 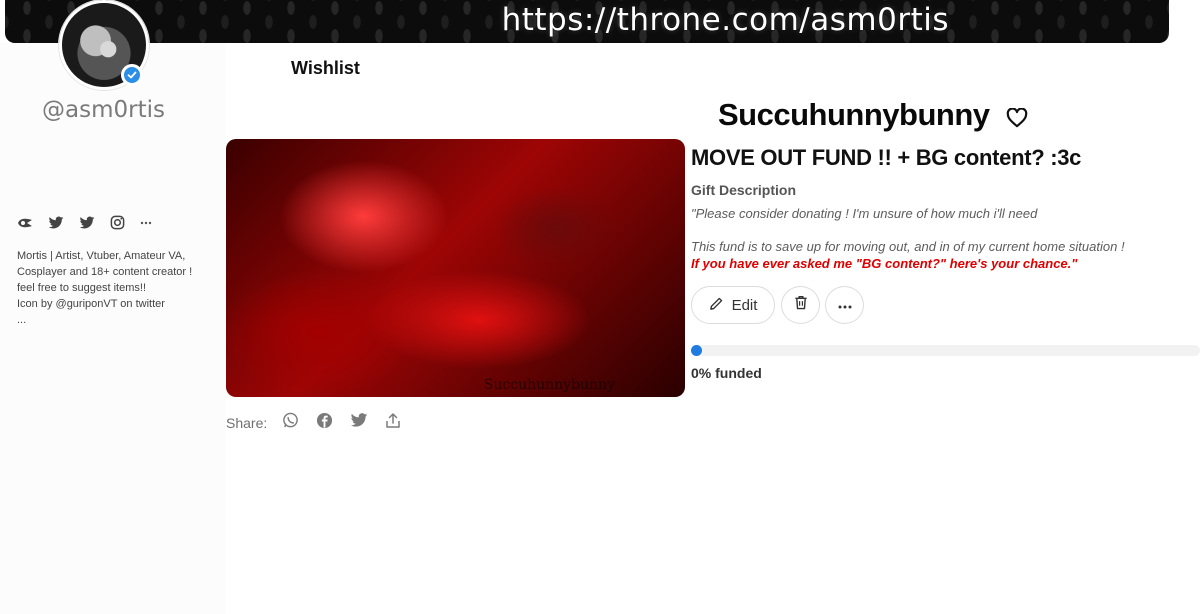 I want to click on more-options-button, so click(x=844, y=305).